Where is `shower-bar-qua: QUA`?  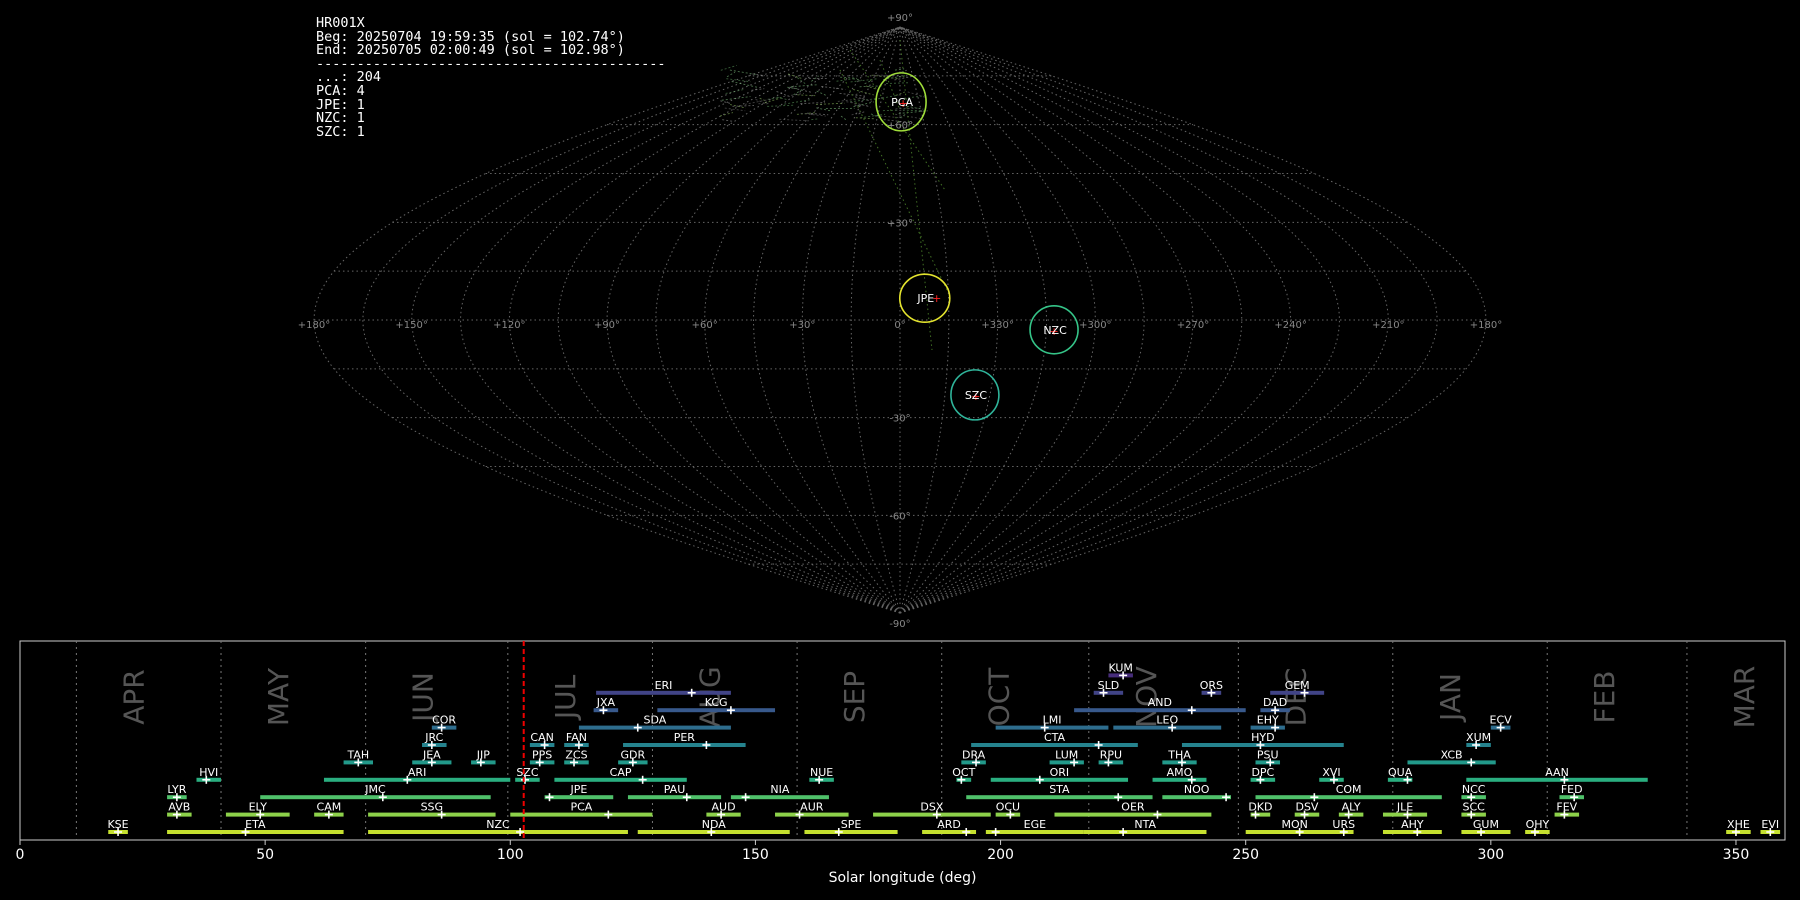 shower-bar-qua: QUA is located at coordinates (1400, 775).